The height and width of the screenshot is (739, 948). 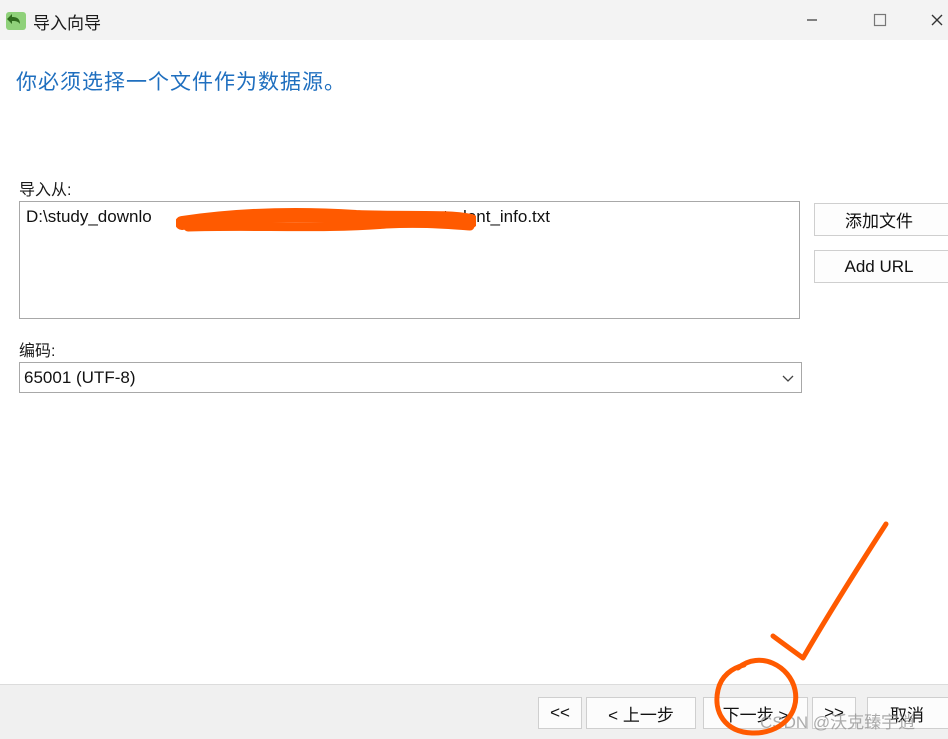 What do you see at coordinates (641, 713) in the screenshot?
I see `previous-step-button: < 上一步` at bounding box center [641, 713].